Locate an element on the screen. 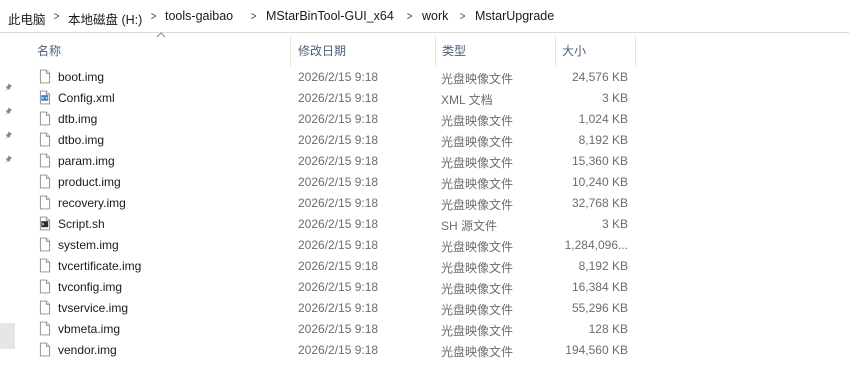  file-size: 15,360 KB is located at coordinates (599, 161).